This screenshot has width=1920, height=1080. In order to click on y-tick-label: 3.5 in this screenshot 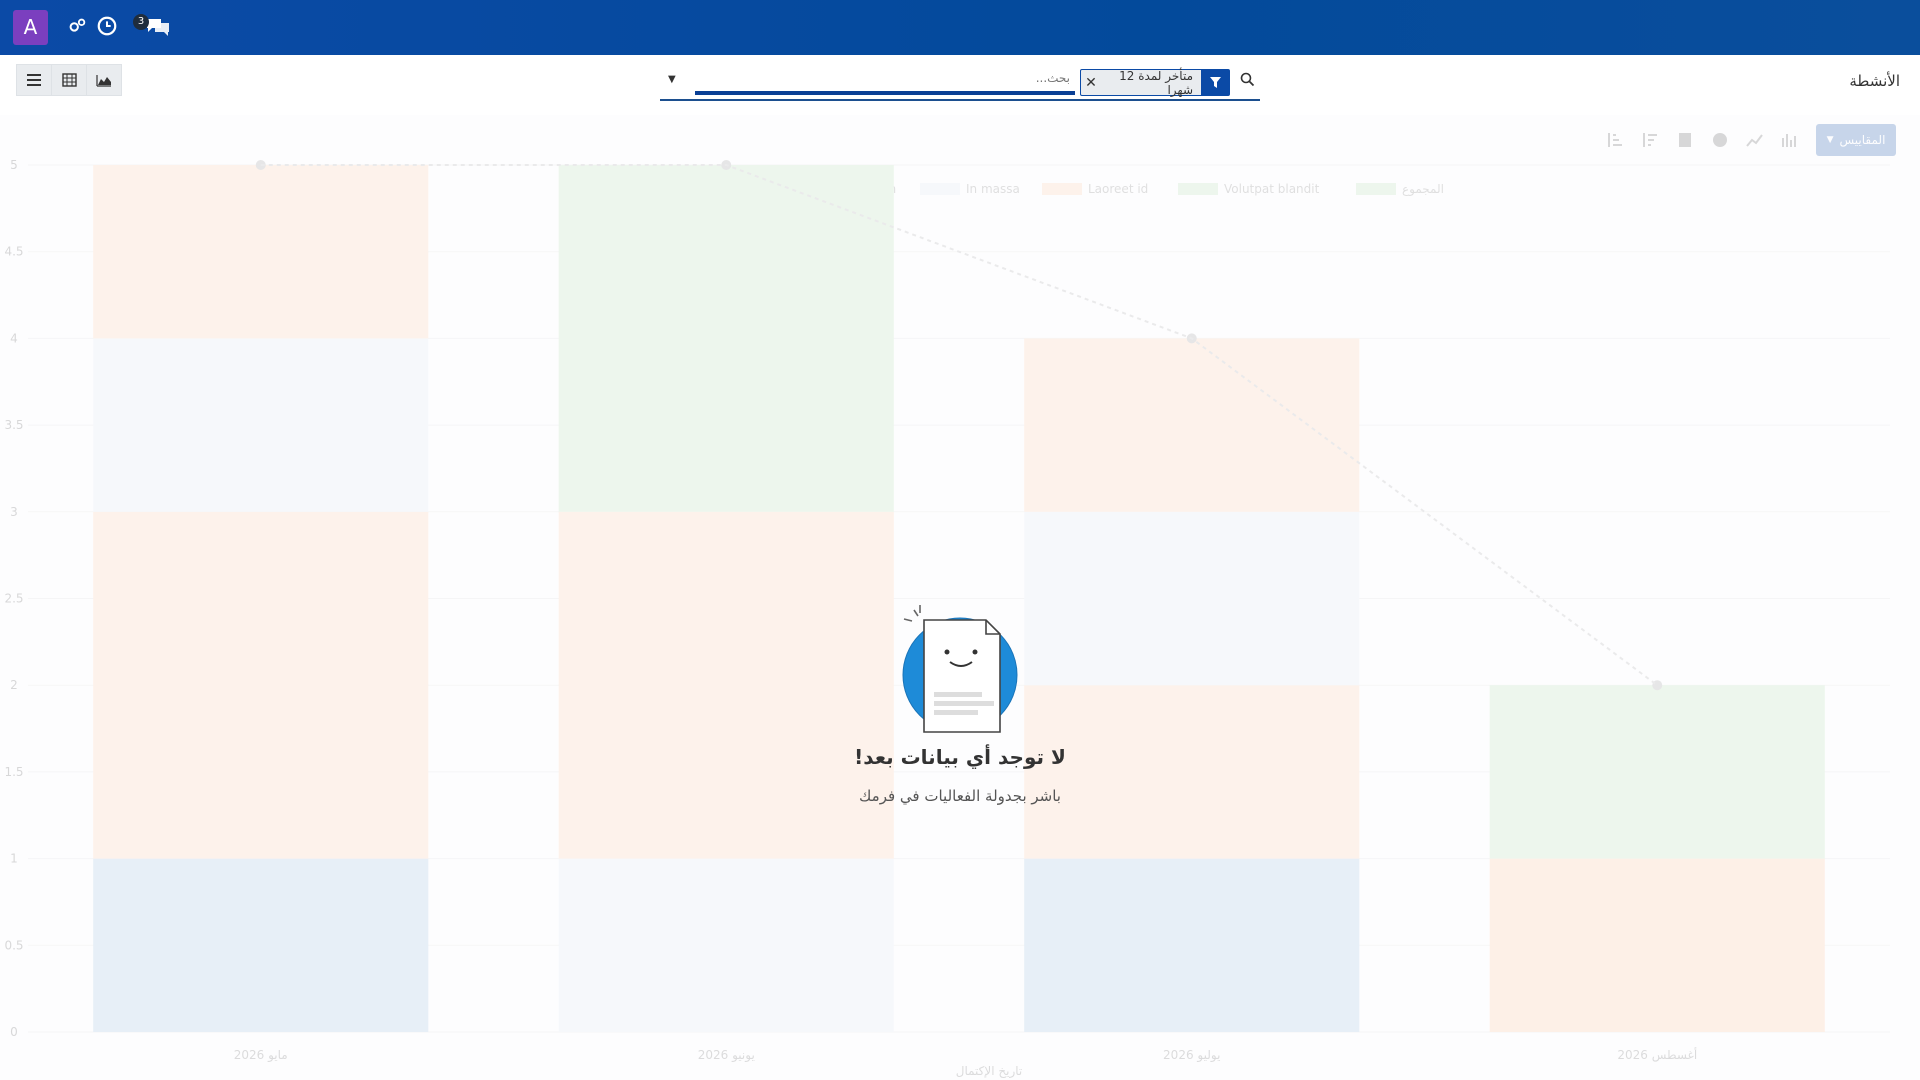, I will do `click(13, 425)`.